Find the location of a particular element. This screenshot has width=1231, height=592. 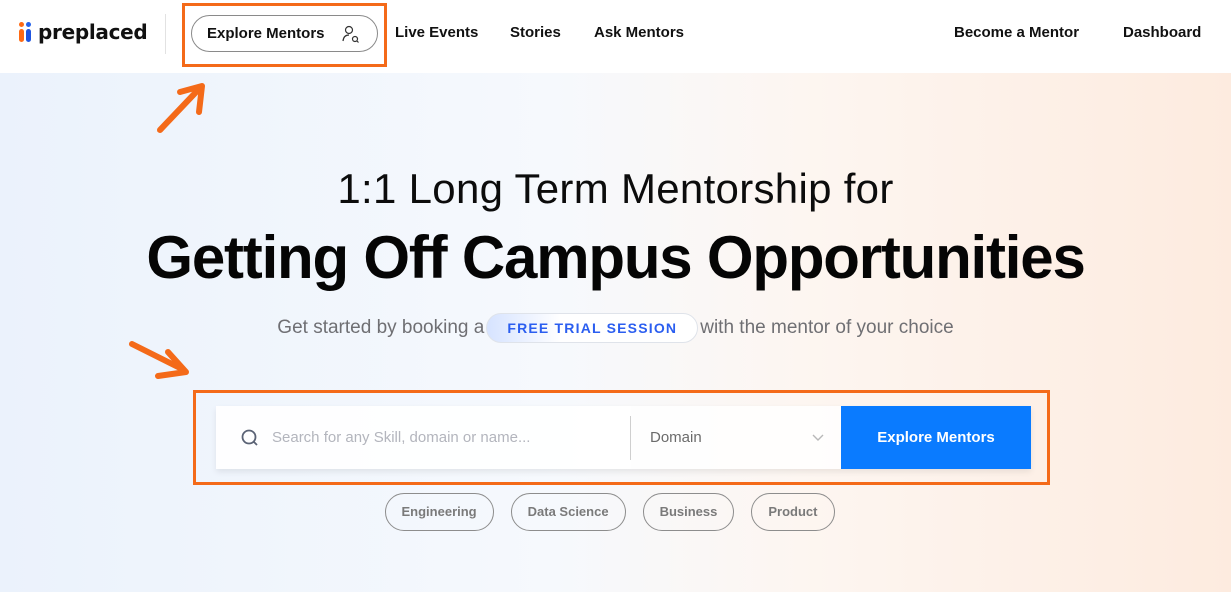

nav-explore-mentors-button: Explore Mentors is located at coordinates (284, 33).